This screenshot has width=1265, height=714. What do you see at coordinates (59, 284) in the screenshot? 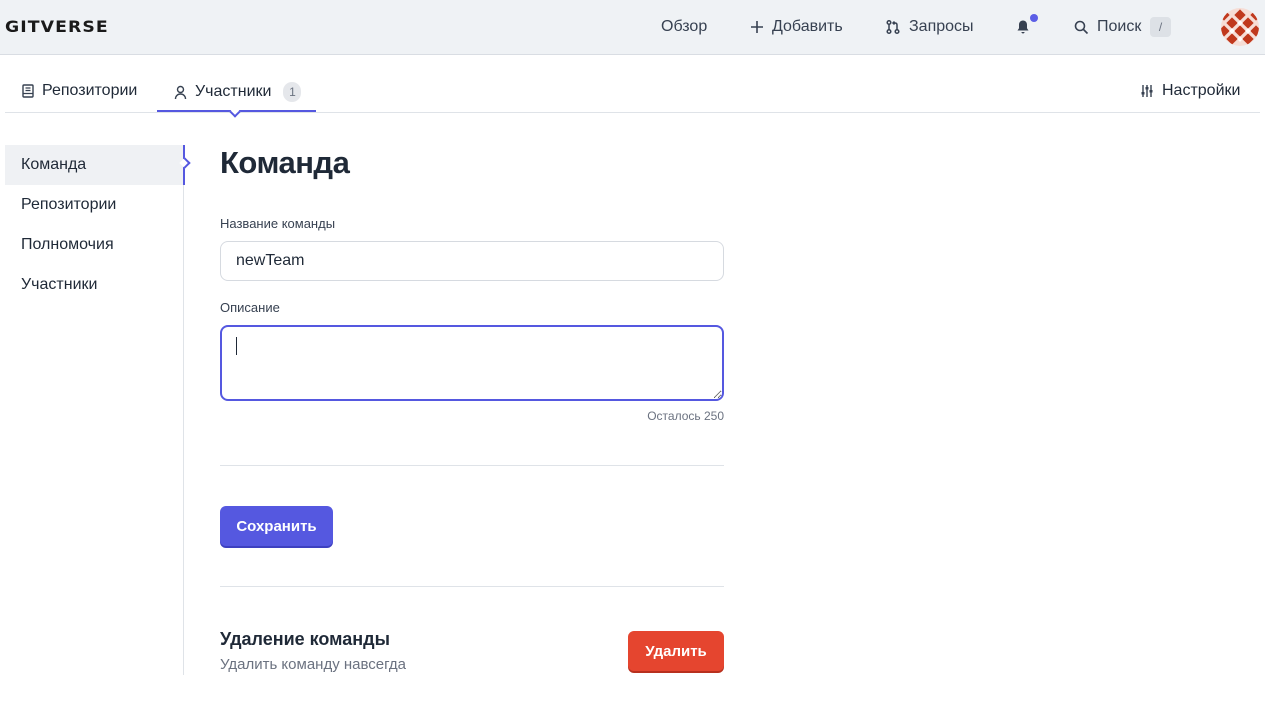
I see `sidebar-item-label: Участники` at bounding box center [59, 284].